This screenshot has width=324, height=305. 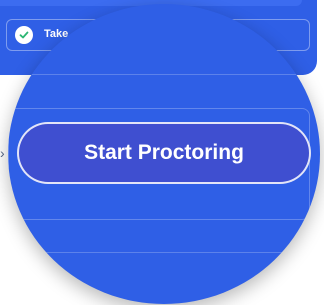 What do you see at coordinates (24, 35) in the screenshot?
I see `check-circle-icon` at bounding box center [24, 35].